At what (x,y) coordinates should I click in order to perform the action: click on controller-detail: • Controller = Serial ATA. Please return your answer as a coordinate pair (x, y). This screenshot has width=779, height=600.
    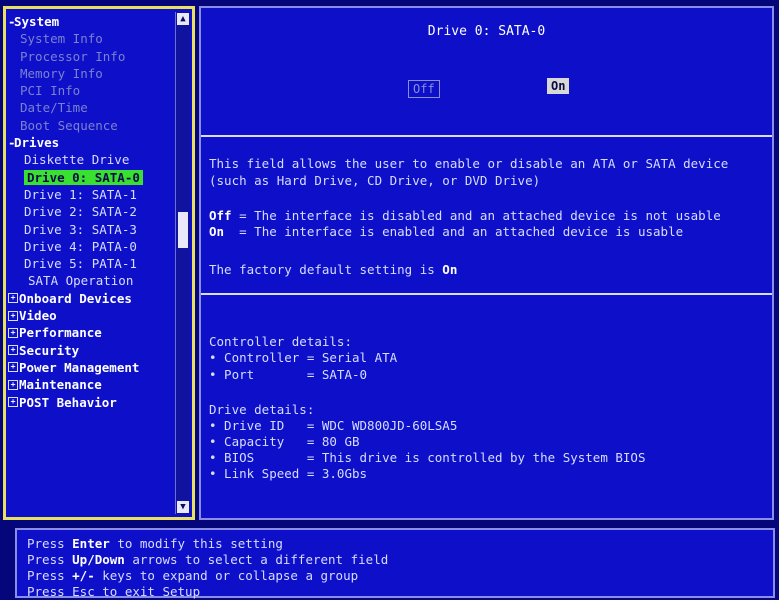
    Looking at the image, I should click on (303, 357).